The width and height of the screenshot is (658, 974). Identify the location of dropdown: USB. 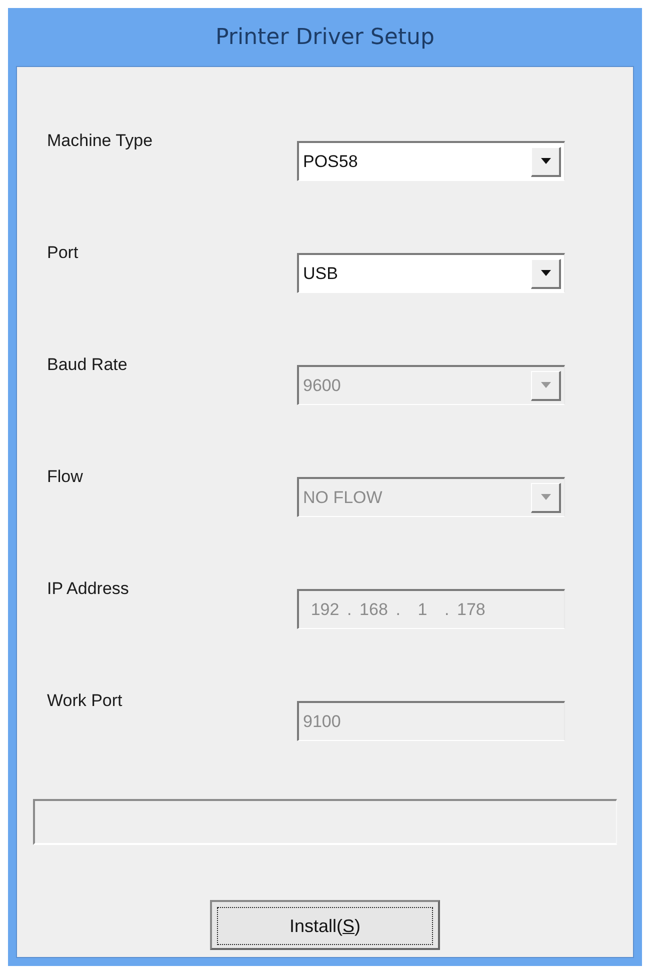
(431, 273).